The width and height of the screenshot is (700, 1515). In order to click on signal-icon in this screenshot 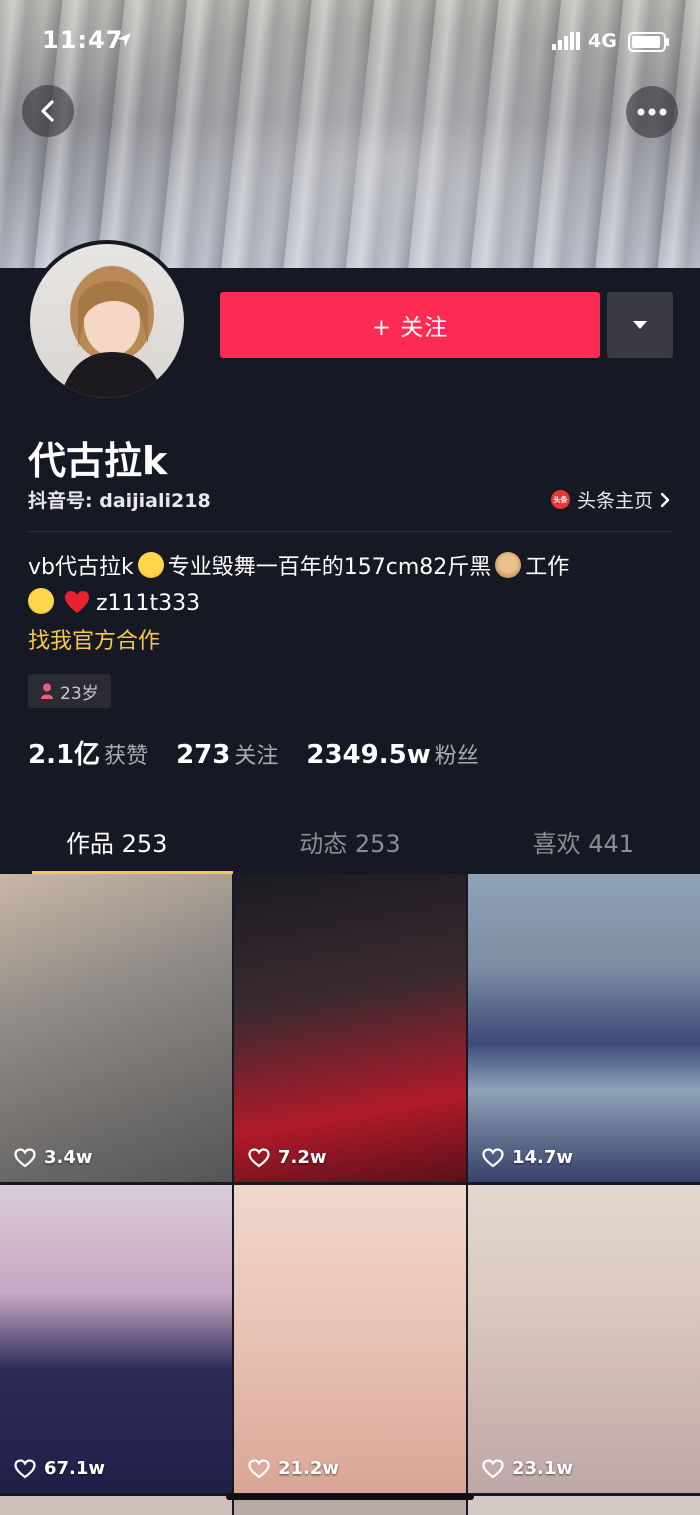, I will do `click(566, 41)`.